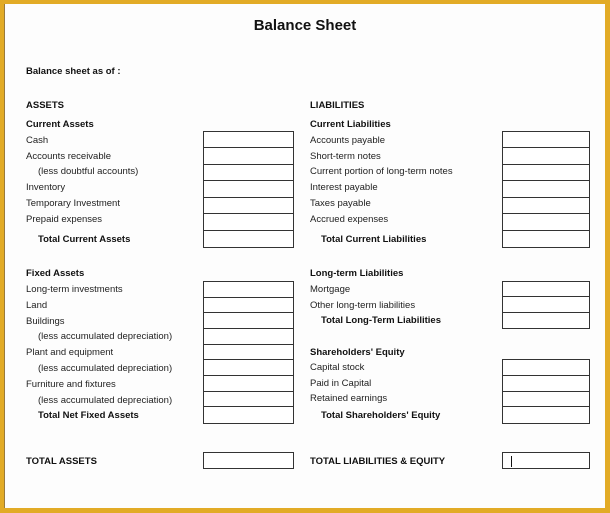  I want to click on long-term-liabilities-input-column, so click(546, 305).